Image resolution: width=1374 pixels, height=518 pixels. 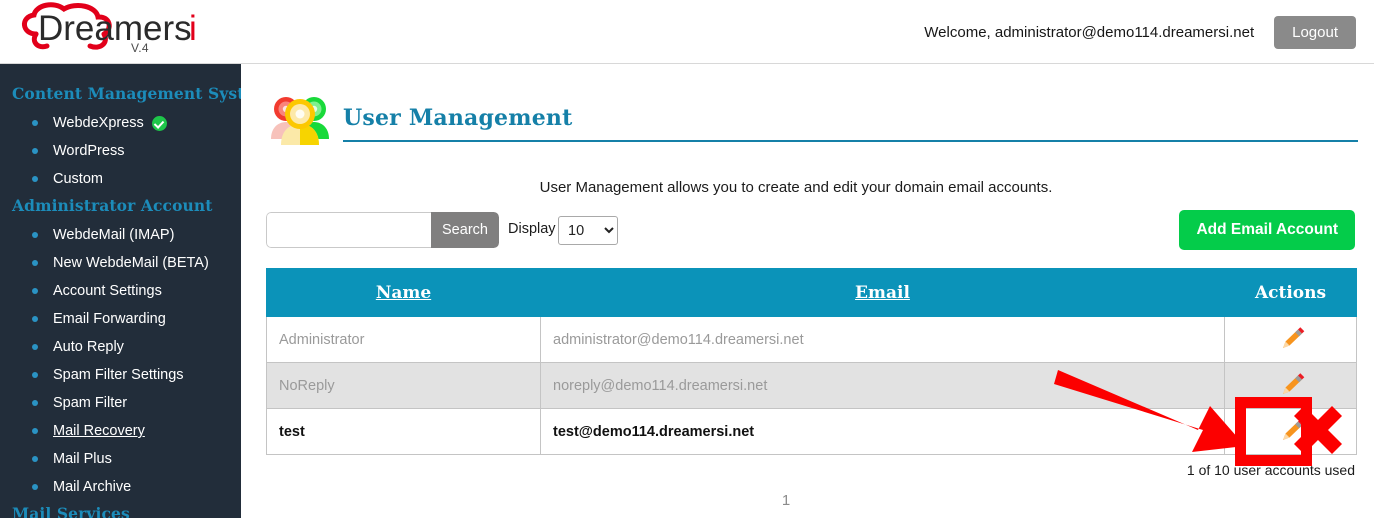 I want to click on display-count-select: 10, so click(x=588, y=230).